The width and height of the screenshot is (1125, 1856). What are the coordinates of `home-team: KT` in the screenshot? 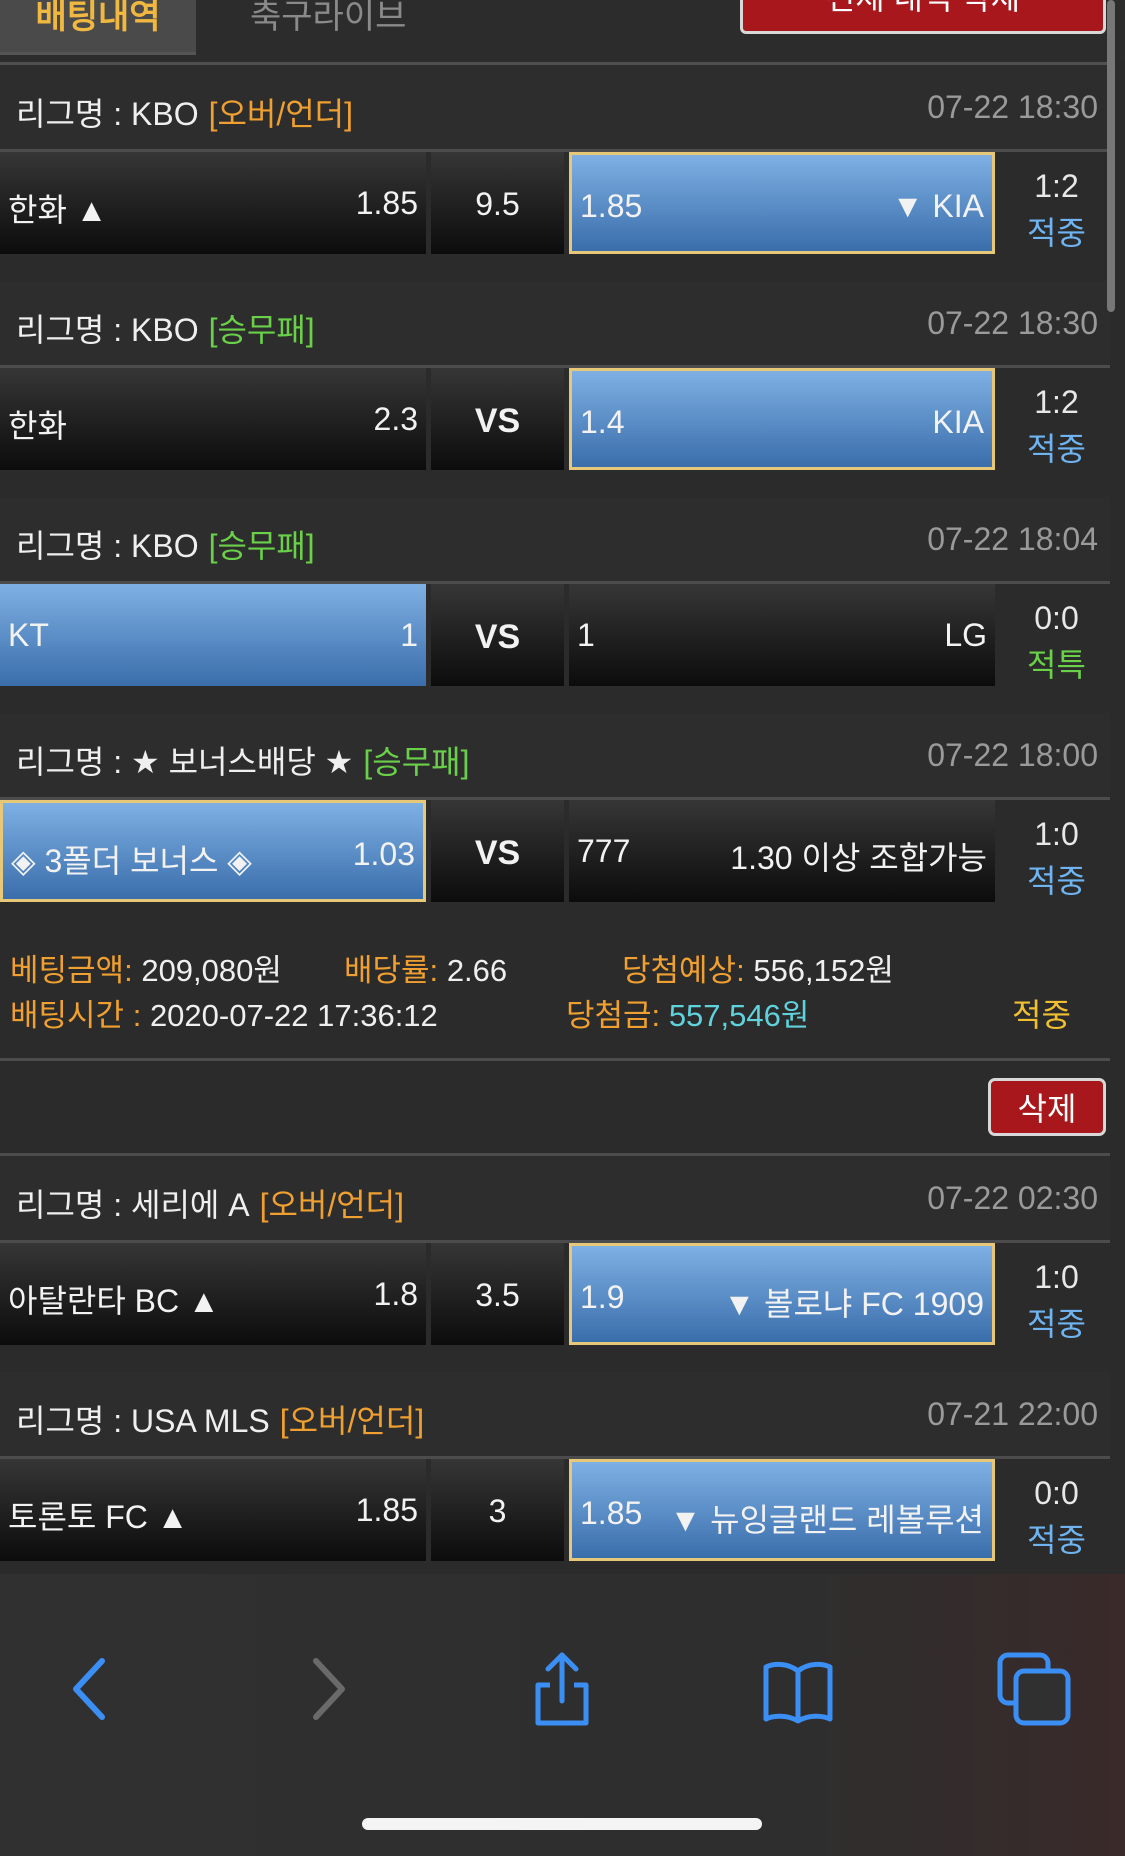 It's located at (28, 635).